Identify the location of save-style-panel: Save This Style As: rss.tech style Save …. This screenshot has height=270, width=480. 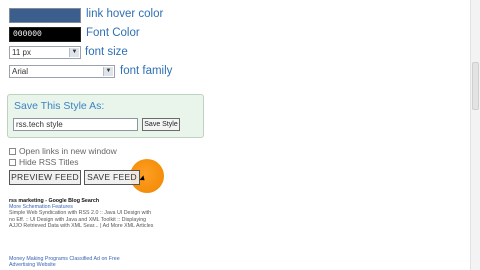
(105, 116).